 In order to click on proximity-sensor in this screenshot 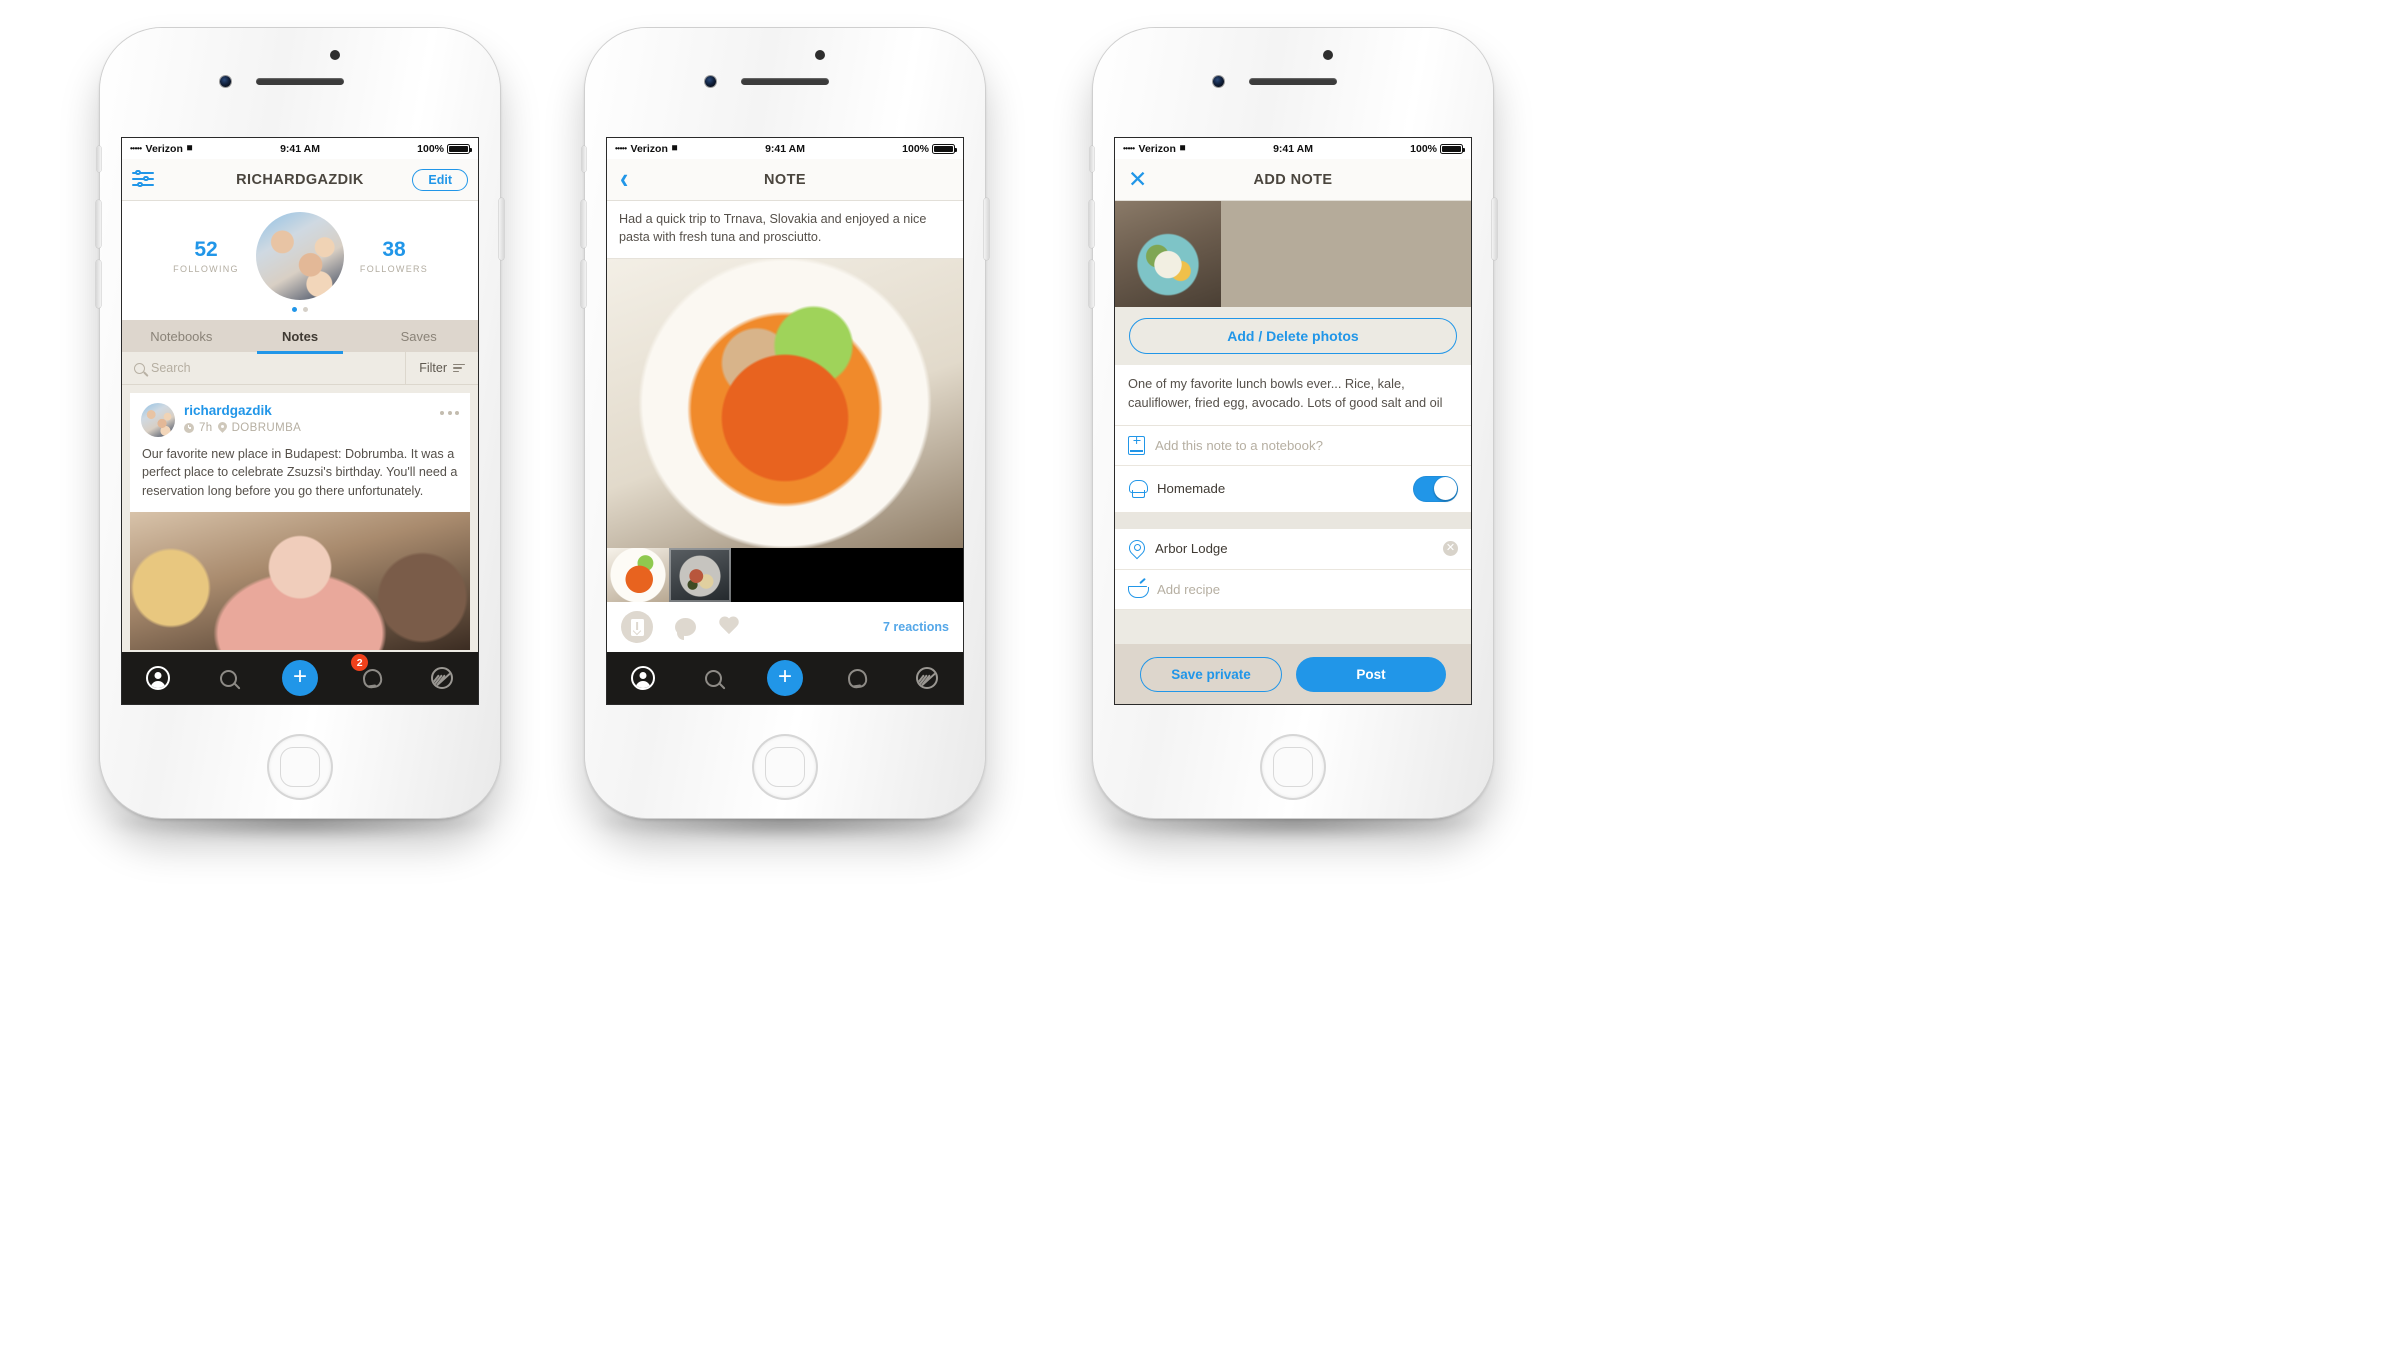, I will do `click(335, 55)`.